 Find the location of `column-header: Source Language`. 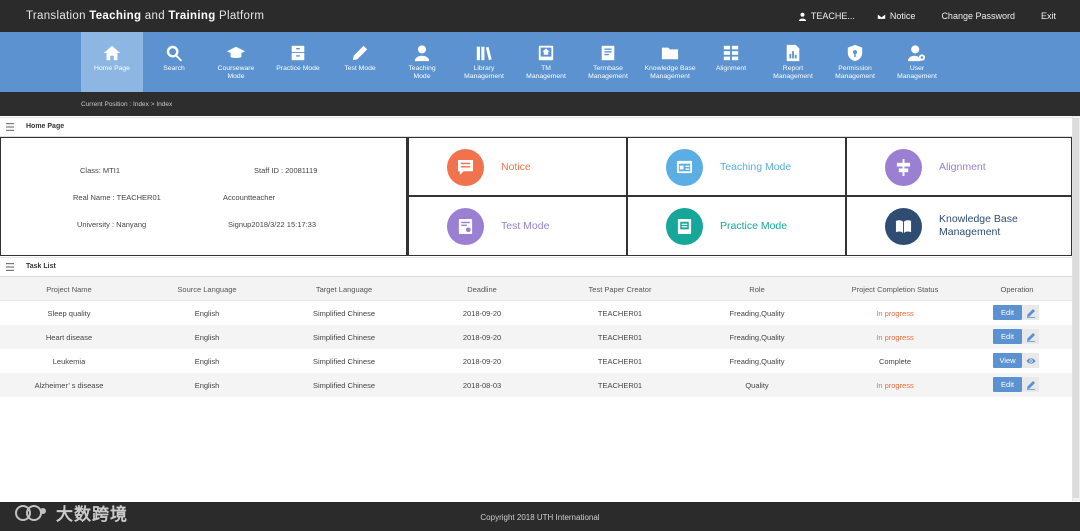

column-header: Source Language is located at coordinates (206, 289).